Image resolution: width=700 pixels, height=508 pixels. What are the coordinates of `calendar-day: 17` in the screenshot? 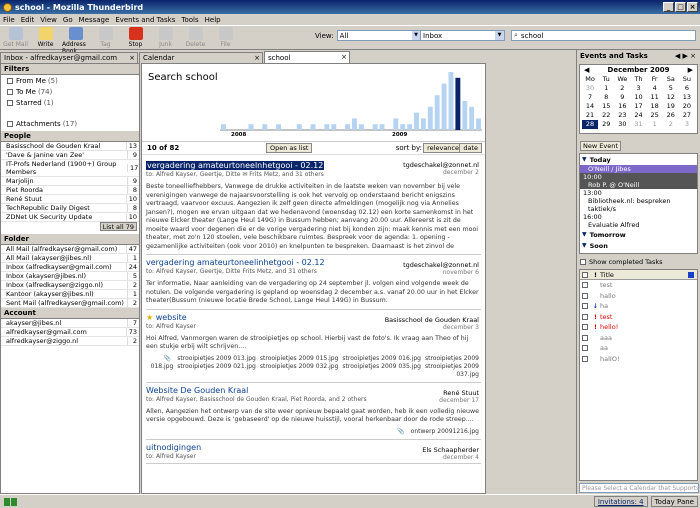 It's located at (638, 106).